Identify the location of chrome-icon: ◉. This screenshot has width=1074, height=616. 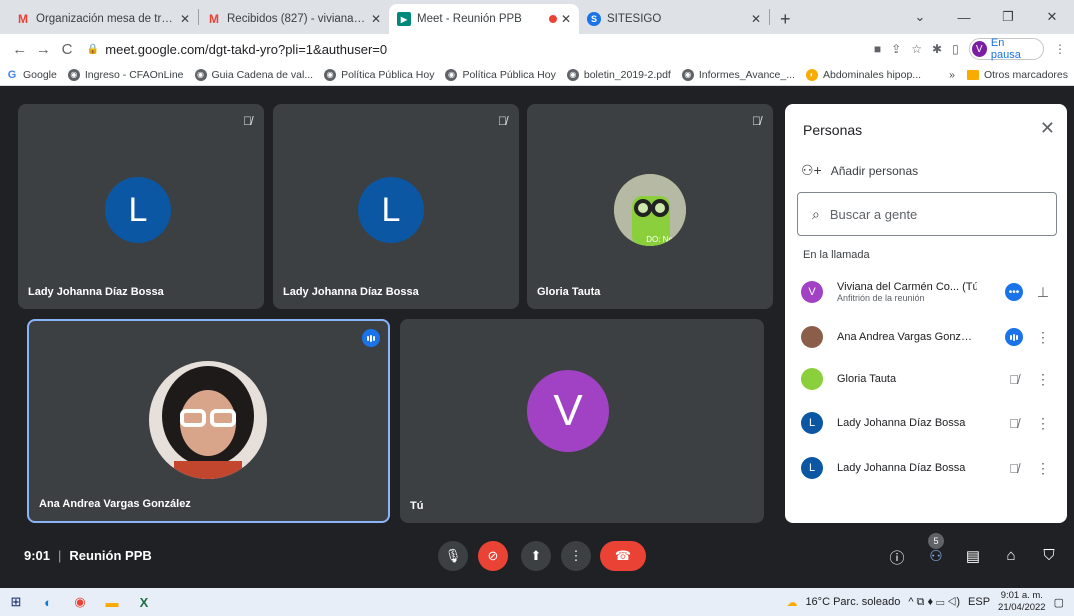
(80, 602).